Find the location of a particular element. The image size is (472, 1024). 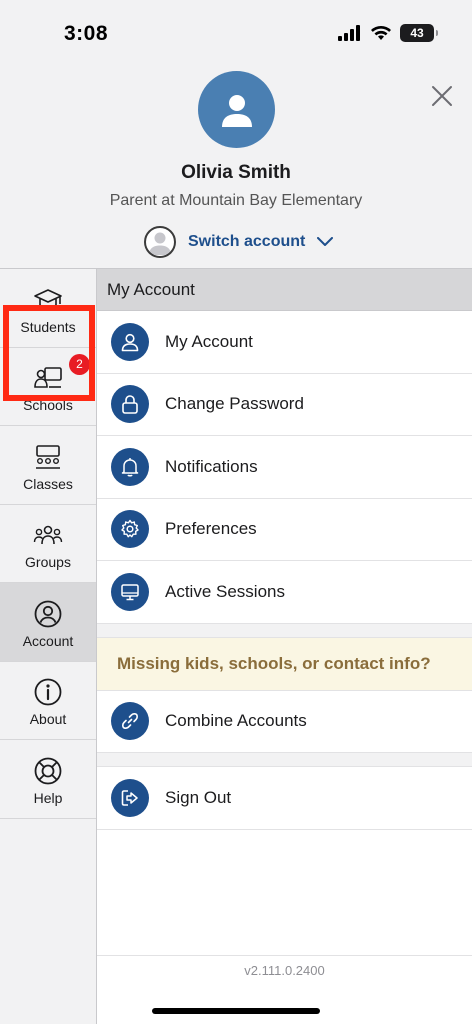

sidebar-item-label: Account is located at coordinates (48, 640).